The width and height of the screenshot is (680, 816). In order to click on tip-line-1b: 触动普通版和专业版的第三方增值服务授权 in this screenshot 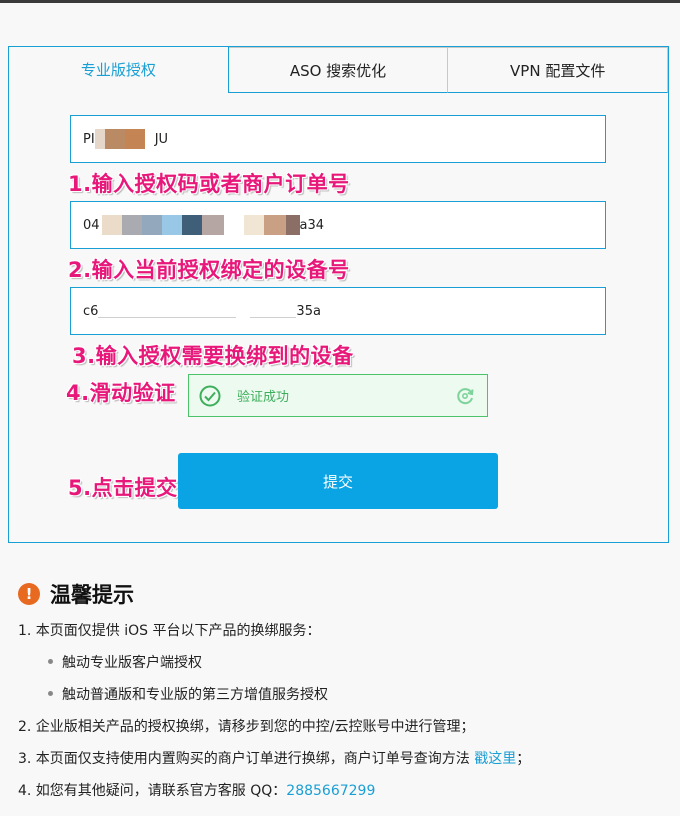, I will do `click(188, 694)`.